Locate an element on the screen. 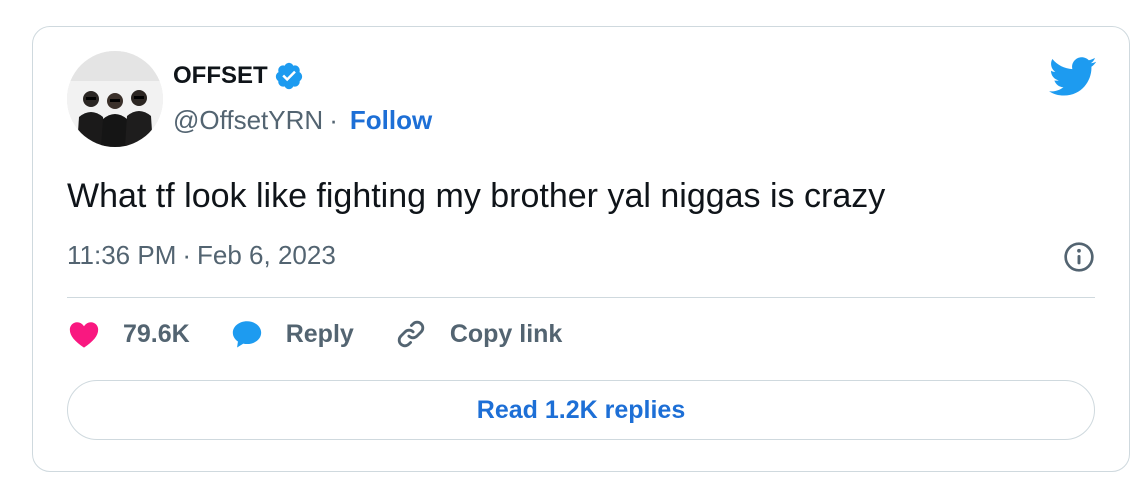 The width and height of the screenshot is (1146, 494). tweet-timestamp: 11:36 PM · Feb 6, 2023 is located at coordinates (201, 255).